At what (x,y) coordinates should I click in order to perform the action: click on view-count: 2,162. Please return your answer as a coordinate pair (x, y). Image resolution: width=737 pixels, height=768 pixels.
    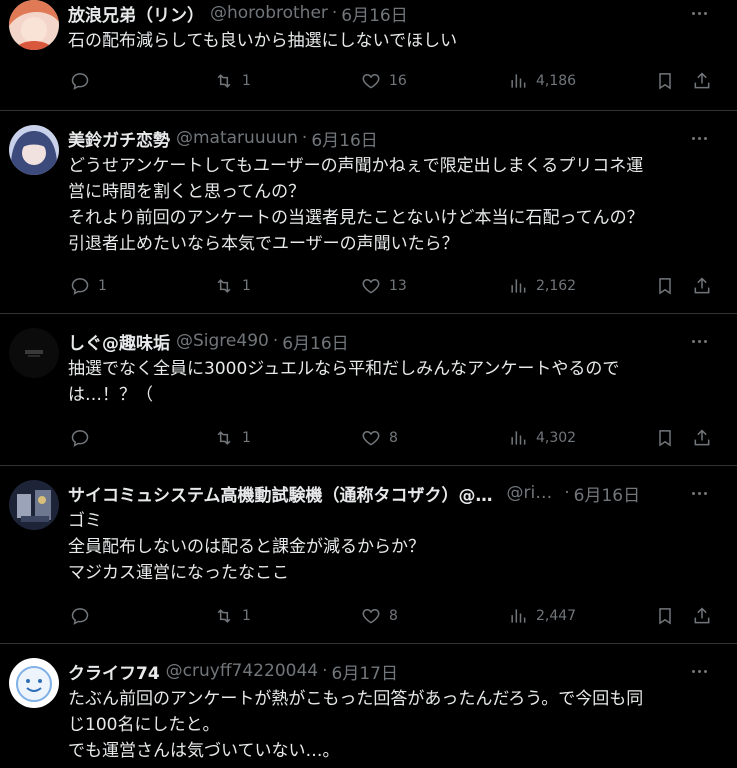
    Looking at the image, I should click on (556, 286).